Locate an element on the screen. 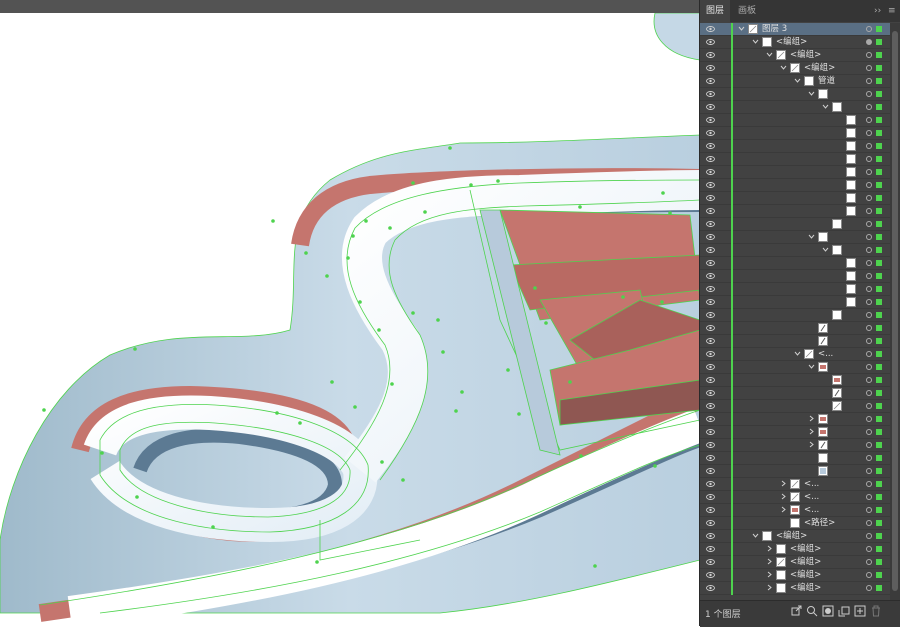 Image resolution: width=900 pixels, height=627 pixels. layer-row: 管道 is located at coordinates (795, 81).